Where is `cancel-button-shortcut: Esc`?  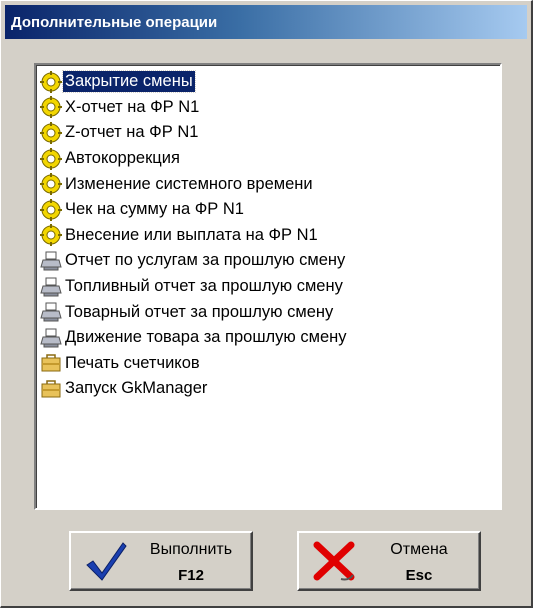 cancel-button-shortcut: Esc is located at coordinates (419, 575).